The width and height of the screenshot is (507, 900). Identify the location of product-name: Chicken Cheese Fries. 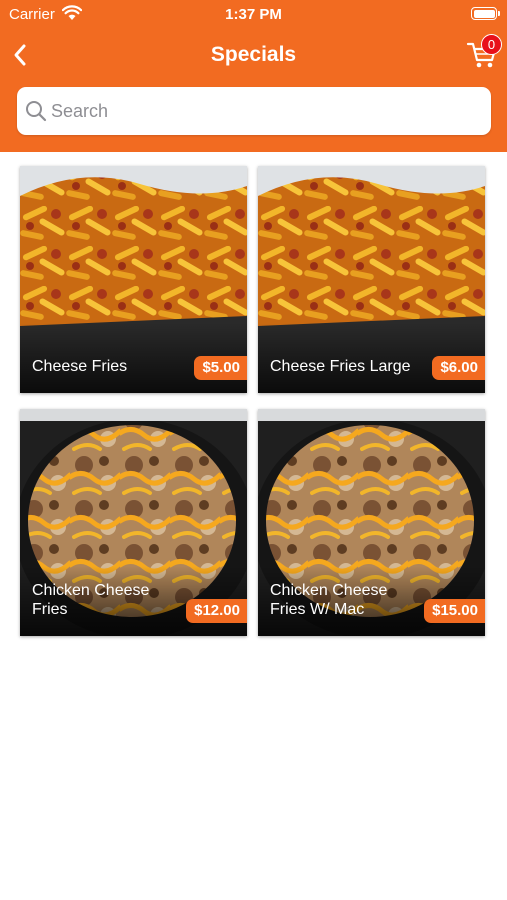
(91, 600).